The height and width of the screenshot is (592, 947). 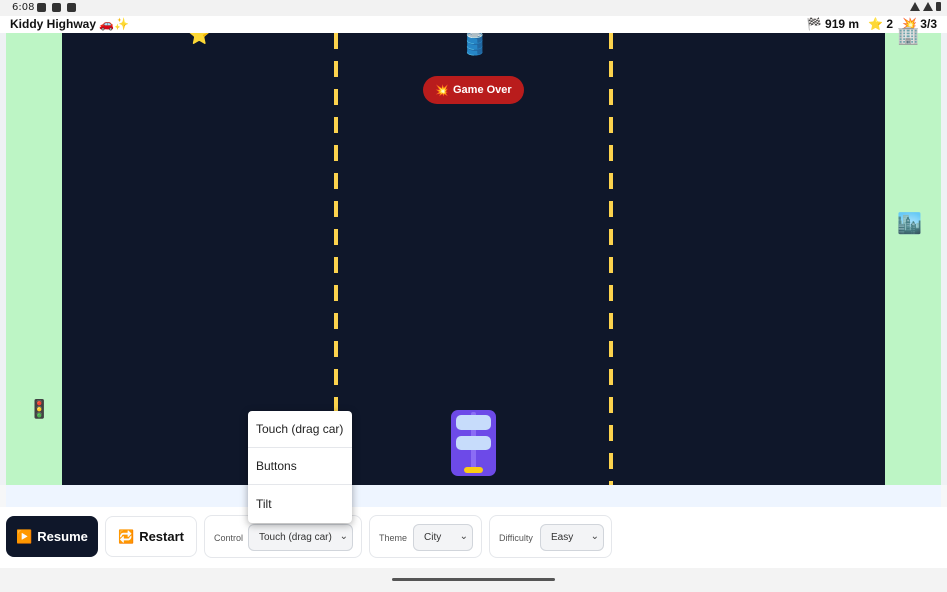 I want to click on control-select: Touch (drag car) ⌄, so click(x=300, y=537).